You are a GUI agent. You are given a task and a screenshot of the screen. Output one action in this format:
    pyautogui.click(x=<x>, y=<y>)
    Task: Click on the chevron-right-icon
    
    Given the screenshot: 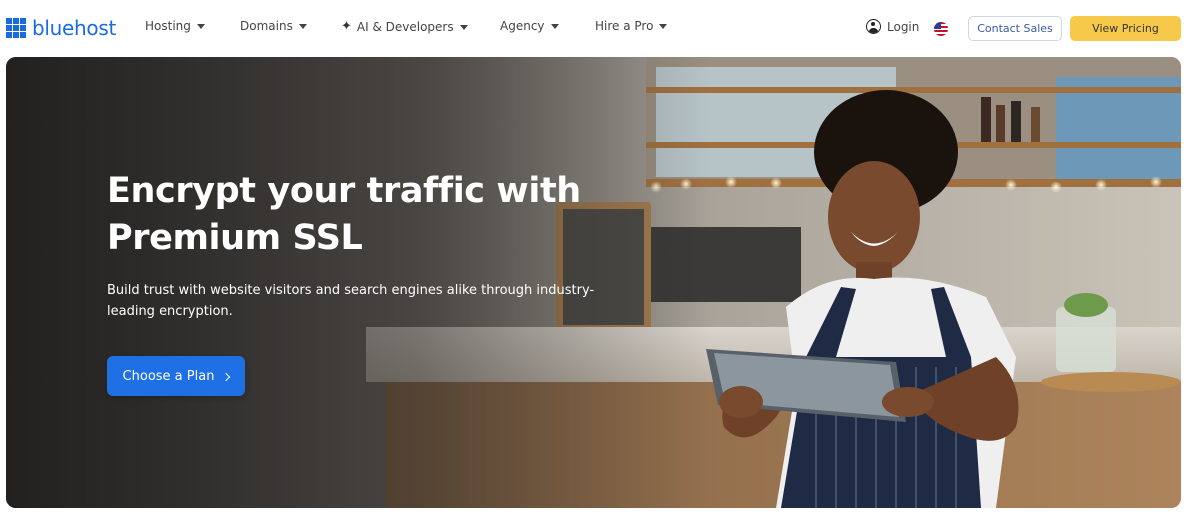 What is the action you would take?
    pyautogui.click(x=226, y=376)
    